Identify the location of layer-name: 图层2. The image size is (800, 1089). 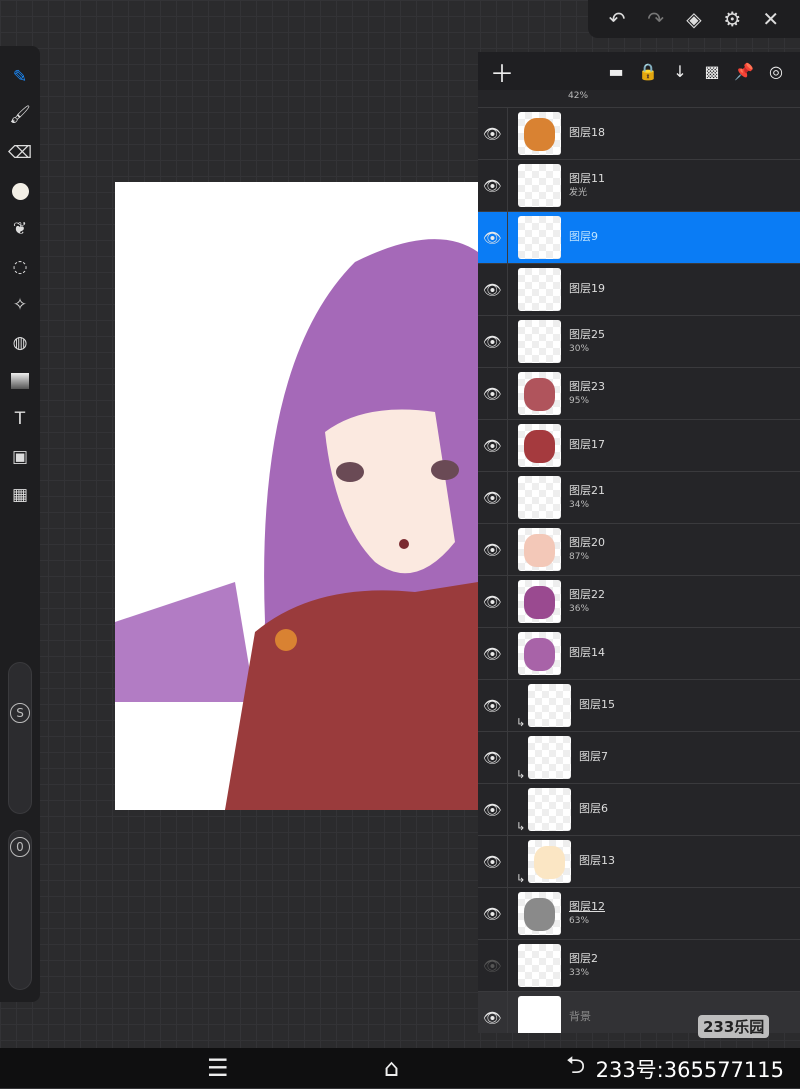
(583, 958).